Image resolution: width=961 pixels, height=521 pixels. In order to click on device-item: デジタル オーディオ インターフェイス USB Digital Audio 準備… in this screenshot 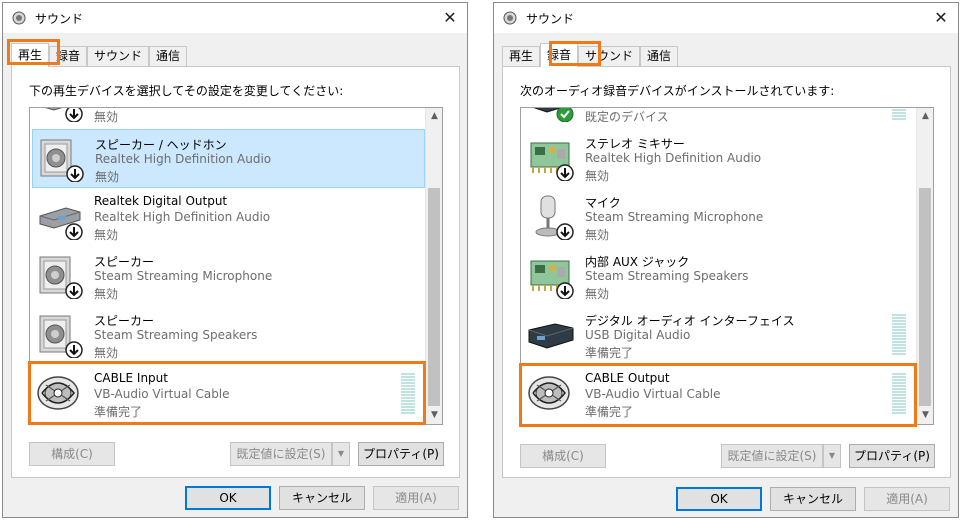, I will do `click(719, 335)`.